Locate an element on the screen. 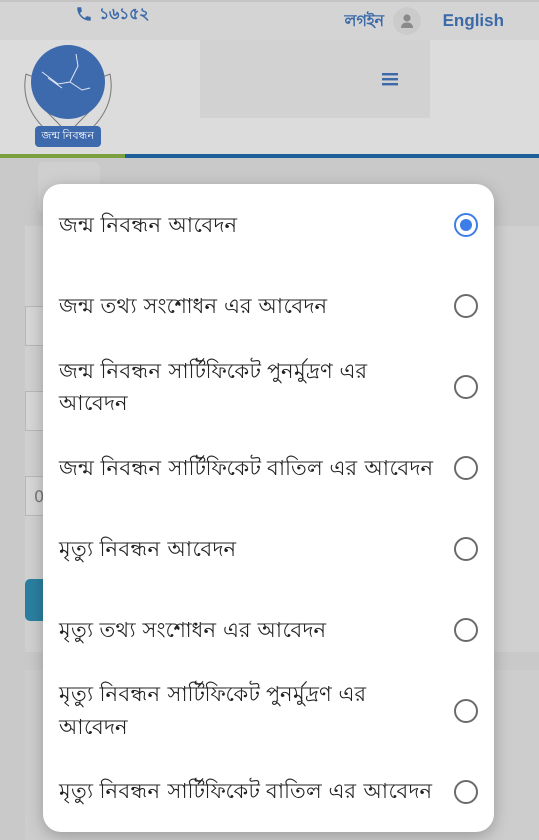 The image size is (539, 840). option-label: জন্ম নিবন্ধন সার্টিফিকেট পুনর্মুদ্রণ এর আবেদন is located at coordinates (214, 387).